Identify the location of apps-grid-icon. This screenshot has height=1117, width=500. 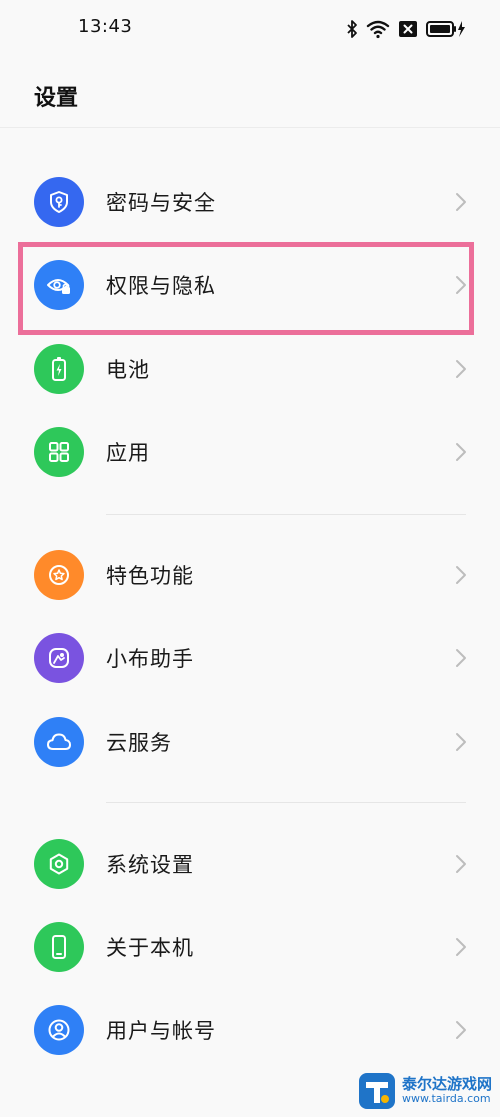
(59, 452).